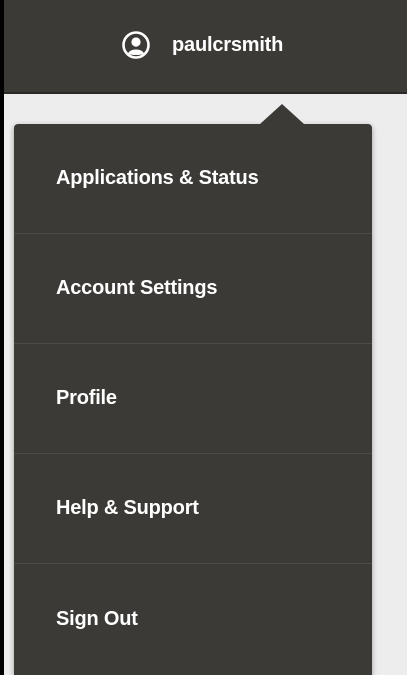  I want to click on menu-item-label: Sign Out, so click(97, 618).